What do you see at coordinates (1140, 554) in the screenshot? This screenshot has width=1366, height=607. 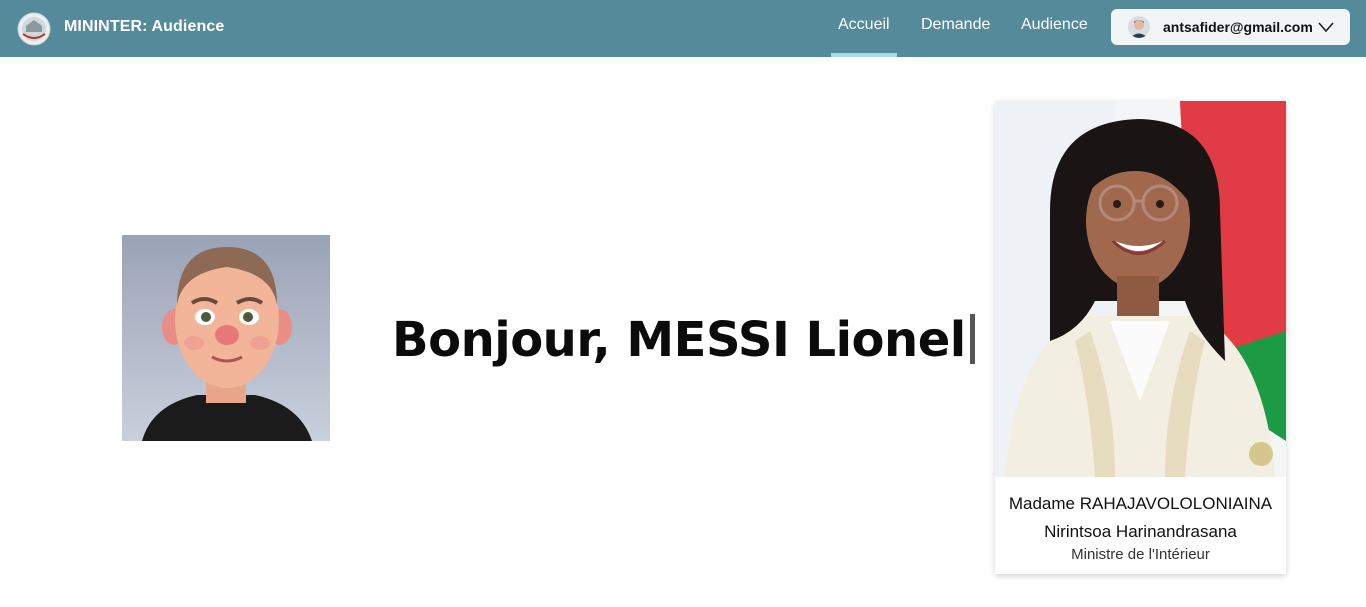 I see `minister-role: Ministre de l'Intérieur` at bounding box center [1140, 554].